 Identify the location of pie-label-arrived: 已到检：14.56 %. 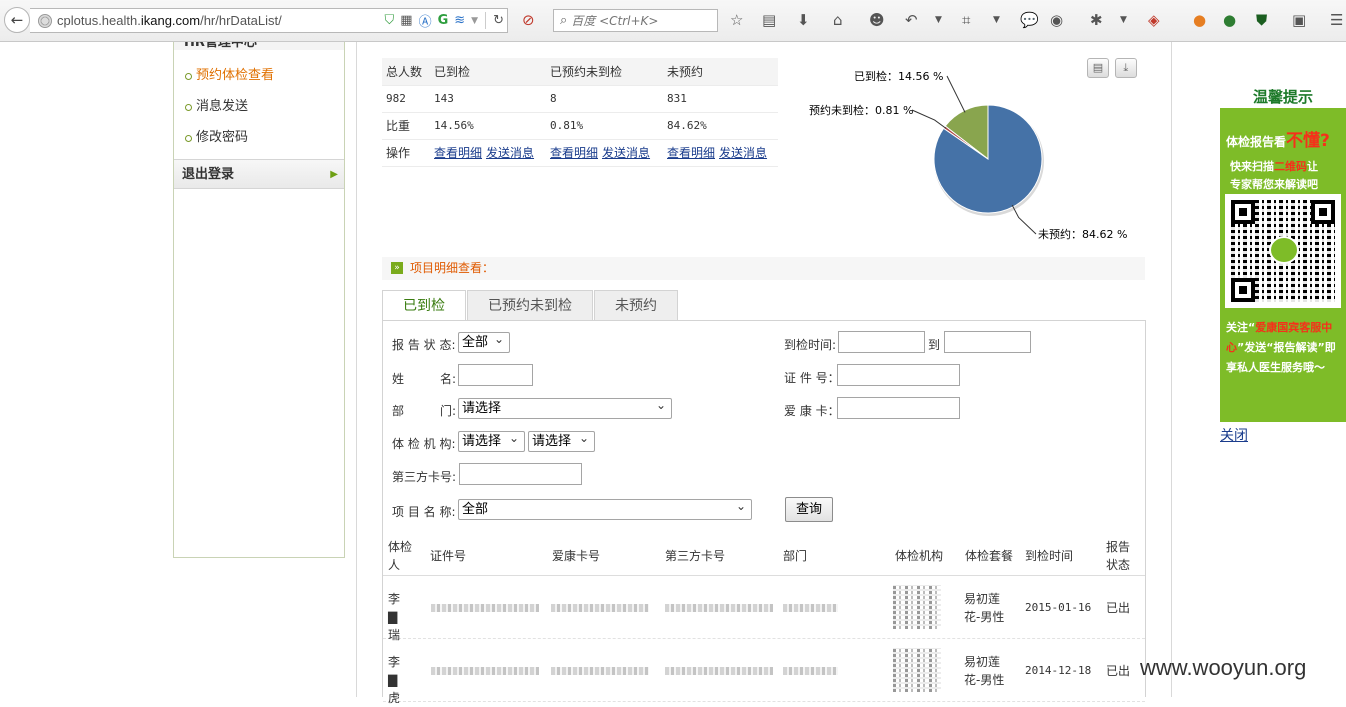
(898, 76).